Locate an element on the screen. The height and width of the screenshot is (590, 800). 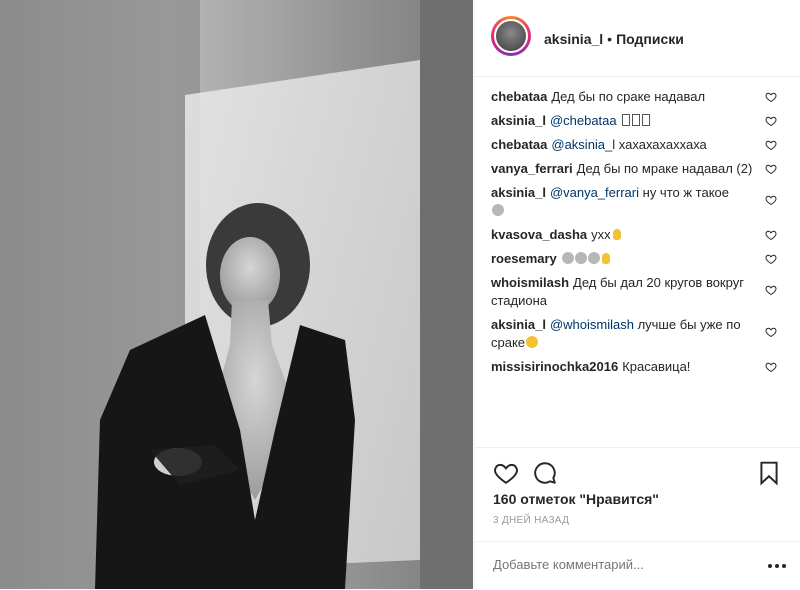
add-comment-bar is located at coordinates (637, 565).